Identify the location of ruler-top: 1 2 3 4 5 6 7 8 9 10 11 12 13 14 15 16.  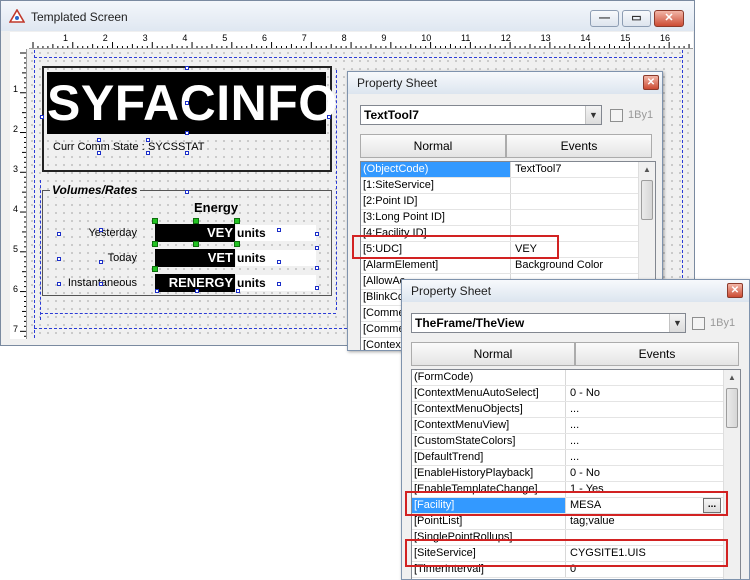
(361, 40).